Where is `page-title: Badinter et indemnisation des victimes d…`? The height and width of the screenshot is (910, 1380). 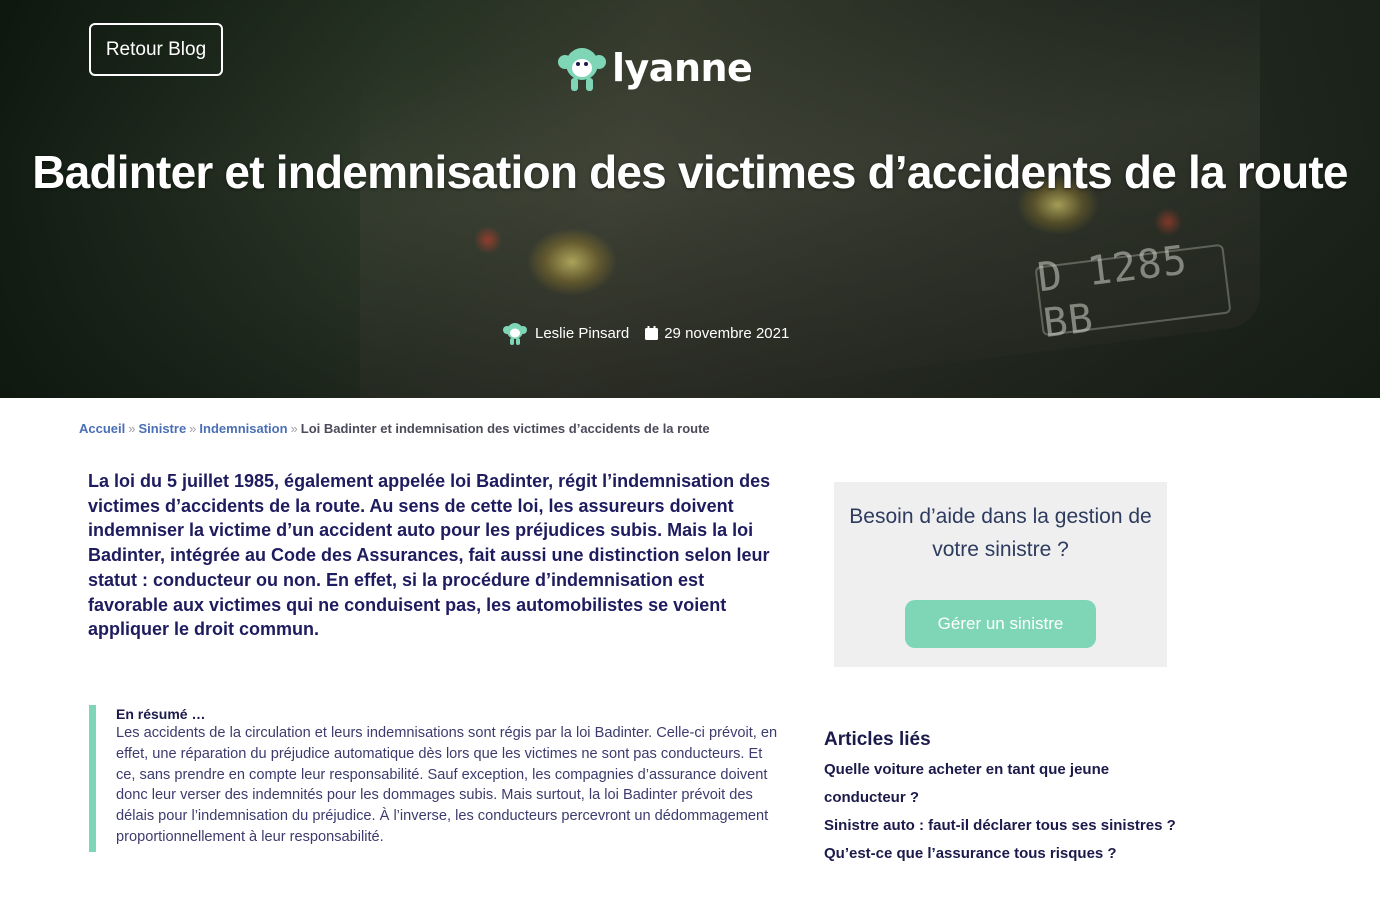 page-title: Badinter et indemnisation des victimes d… is located at coordinates (690, 172).